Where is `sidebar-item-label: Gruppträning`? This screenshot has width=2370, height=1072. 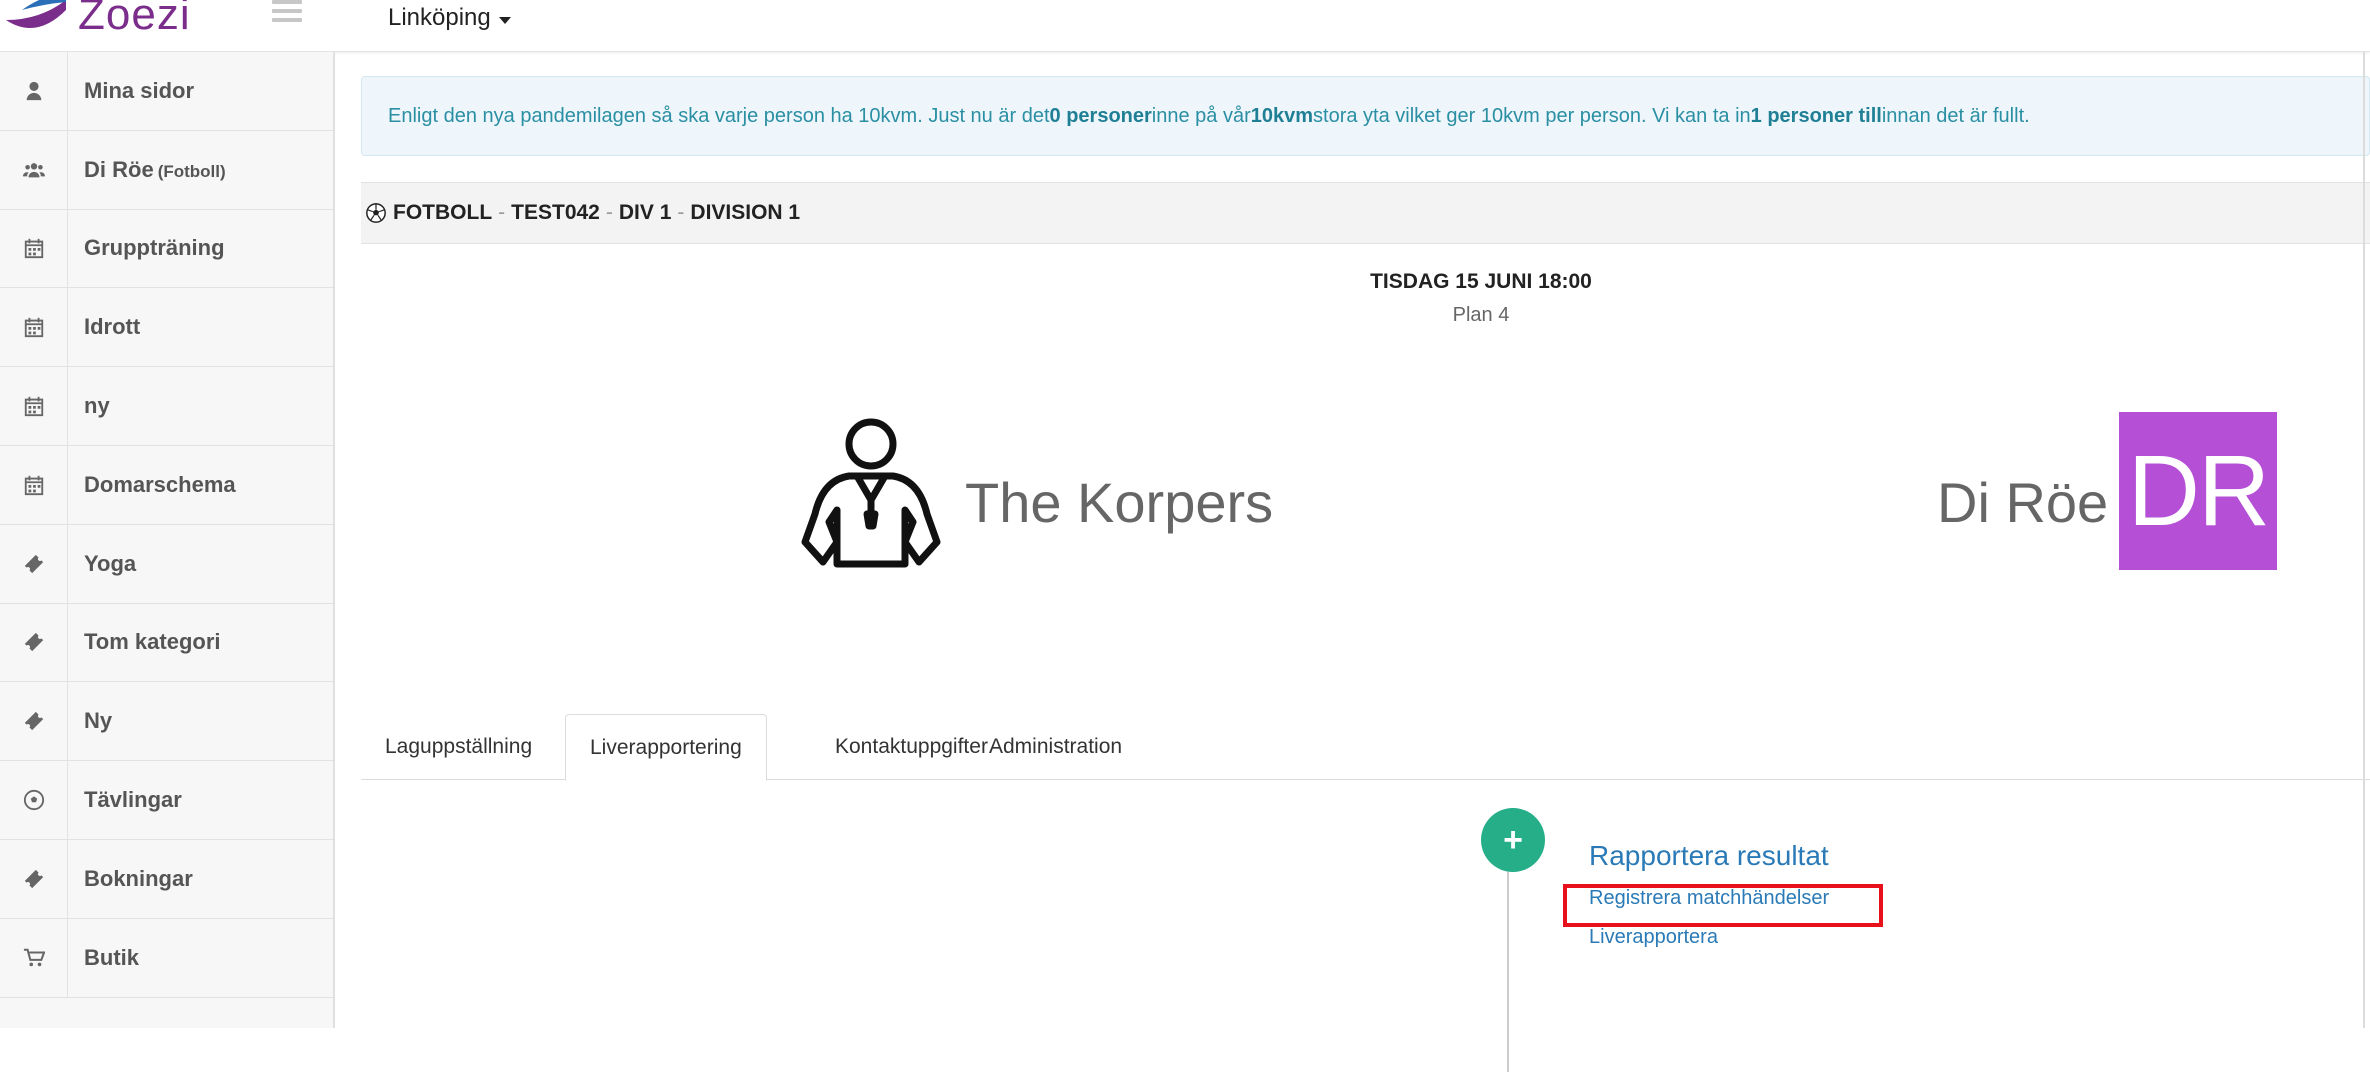
sidebar-item-label: Gruppträning is located at coordinates (146, 248).